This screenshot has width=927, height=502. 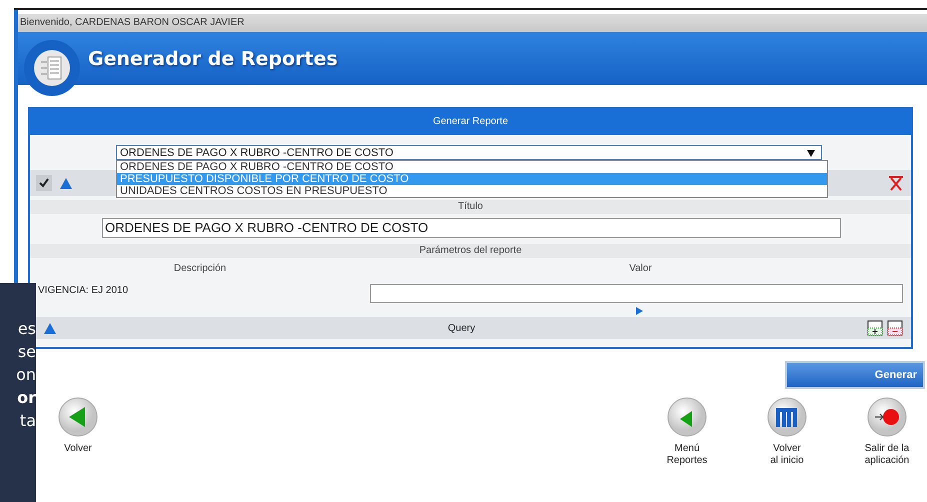 I want to click on parameters-heading: Parámetros del reporte, so click(x=470, y=251).